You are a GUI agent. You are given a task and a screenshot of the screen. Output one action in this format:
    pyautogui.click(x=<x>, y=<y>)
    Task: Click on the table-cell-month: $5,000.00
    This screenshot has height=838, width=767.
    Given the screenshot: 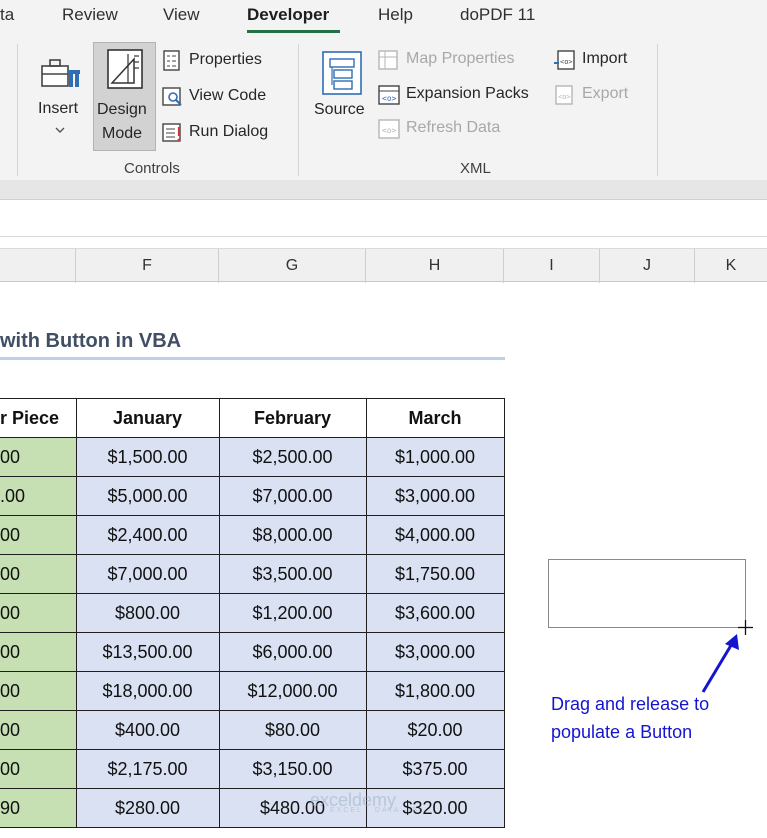 What is the action you would take?
    pyautogui.click(x=147, y=496)
    